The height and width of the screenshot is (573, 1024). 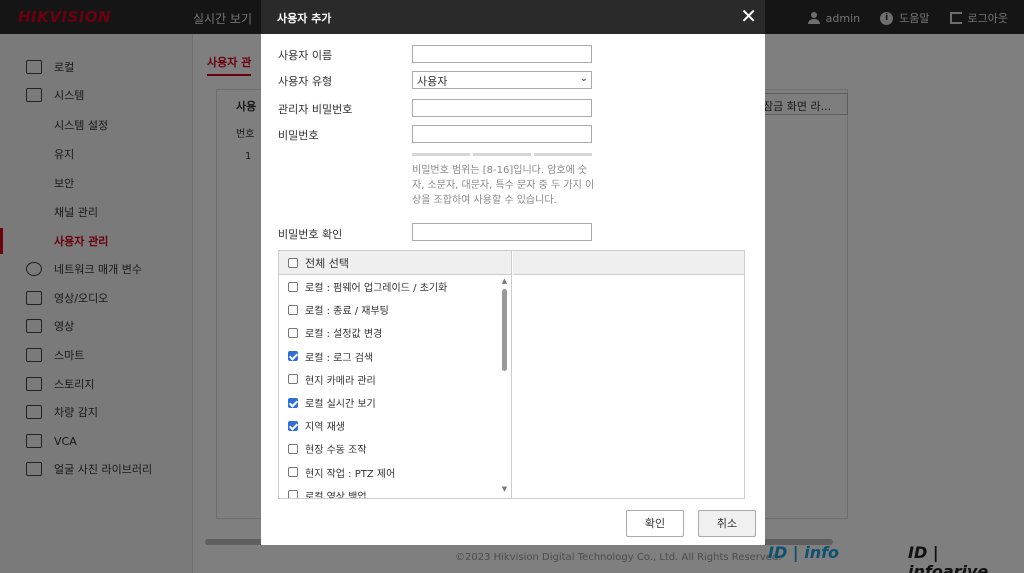 What do you see at coordinates (305, 81) in the screenshot?
I see `usertype-label: 사용자 유형` at bounding box center [305, 81].